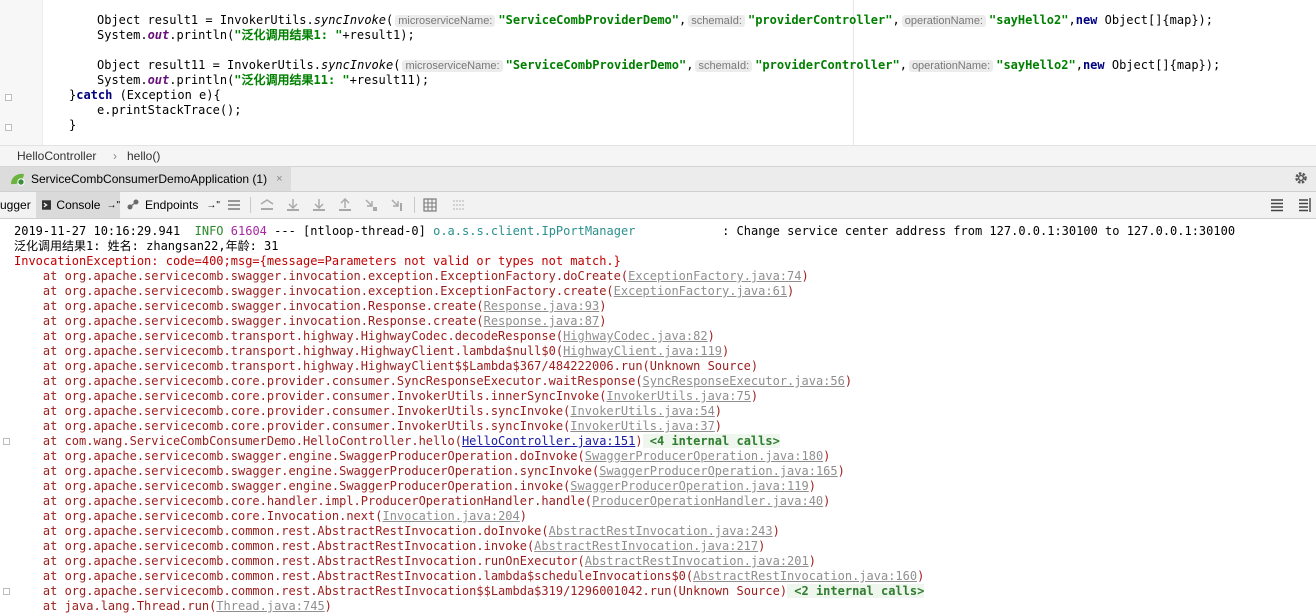  I want to click on stack-frame-file-link: Thread.java:745, so click(270, 606).